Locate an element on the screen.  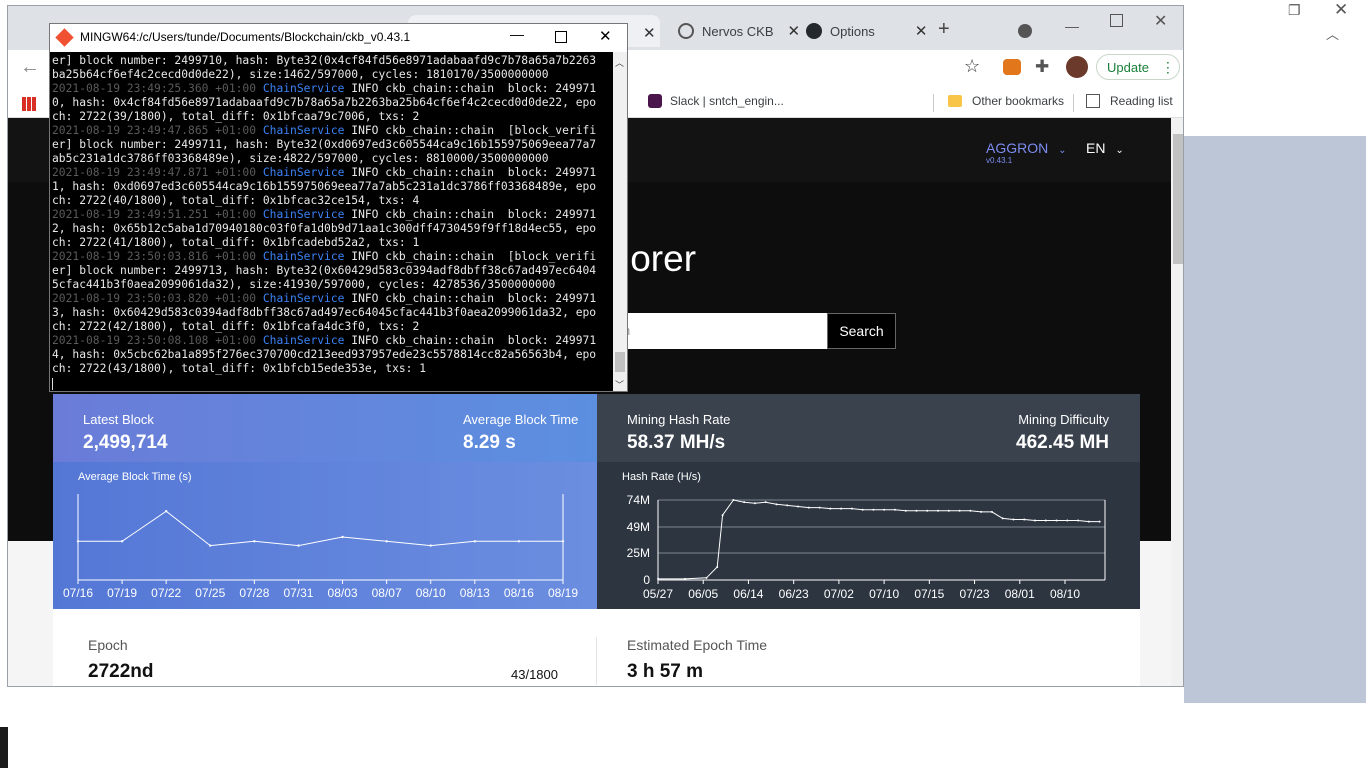
search-input: h is located at coordinates (725, 331).